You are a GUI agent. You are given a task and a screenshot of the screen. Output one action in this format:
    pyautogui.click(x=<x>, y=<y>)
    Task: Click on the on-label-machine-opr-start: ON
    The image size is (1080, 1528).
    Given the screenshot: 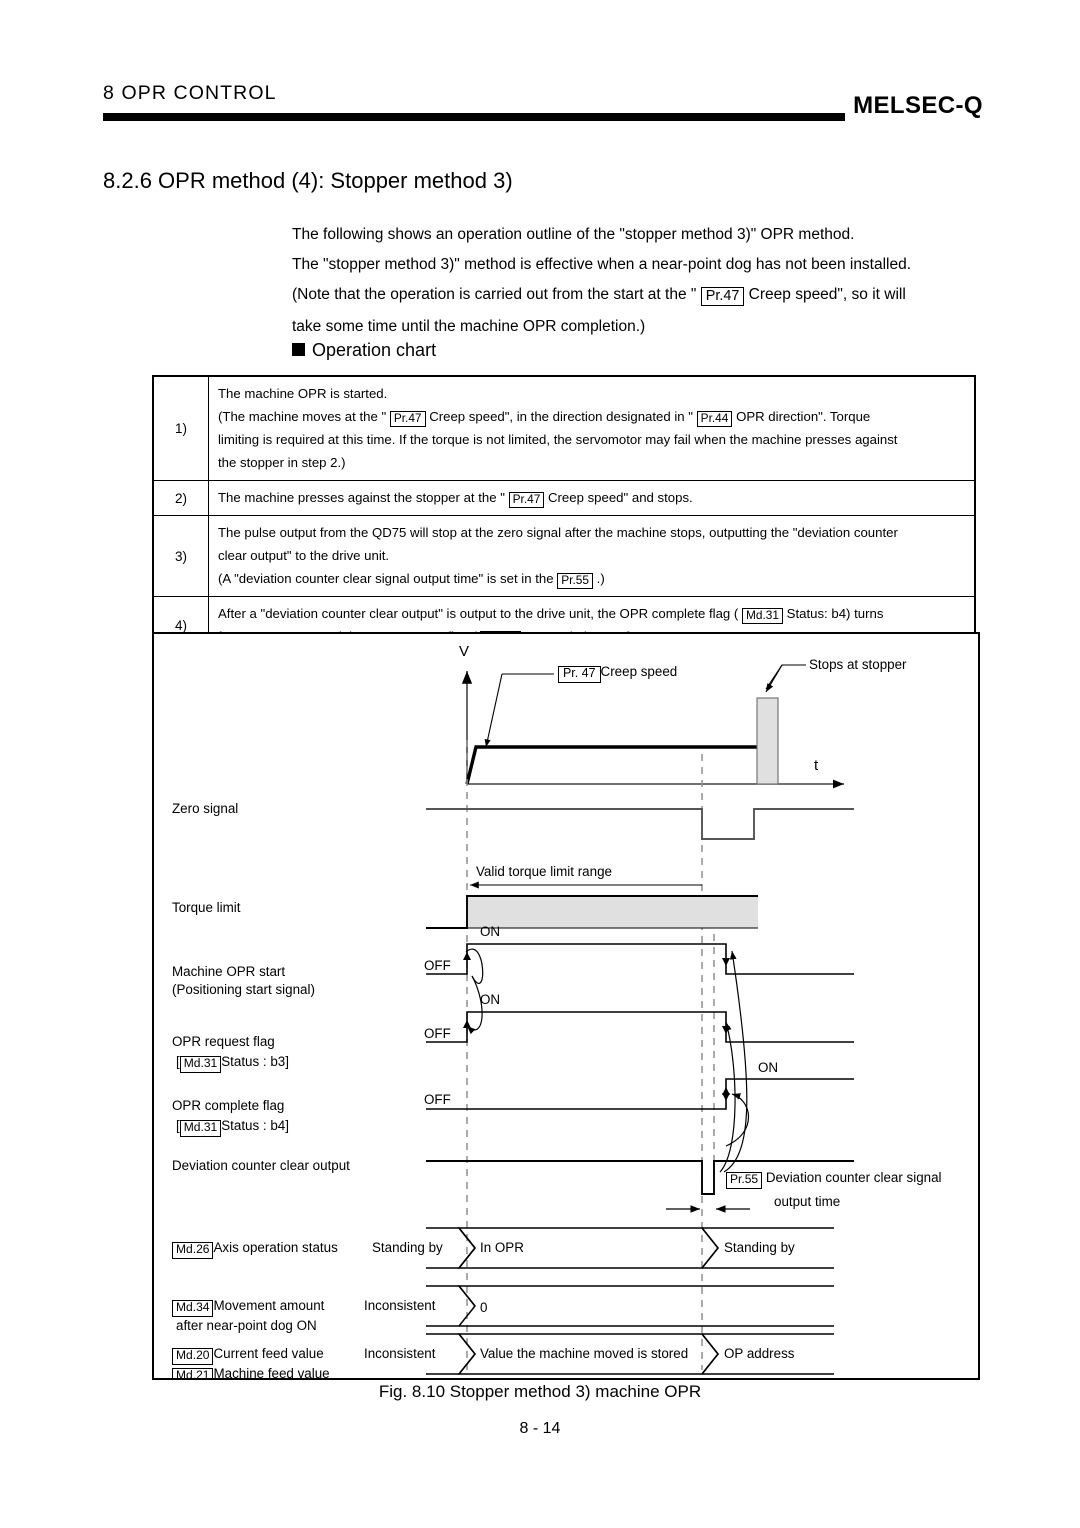 What is the action you would take?
    pyautogui.click(x=490, y=931)
    